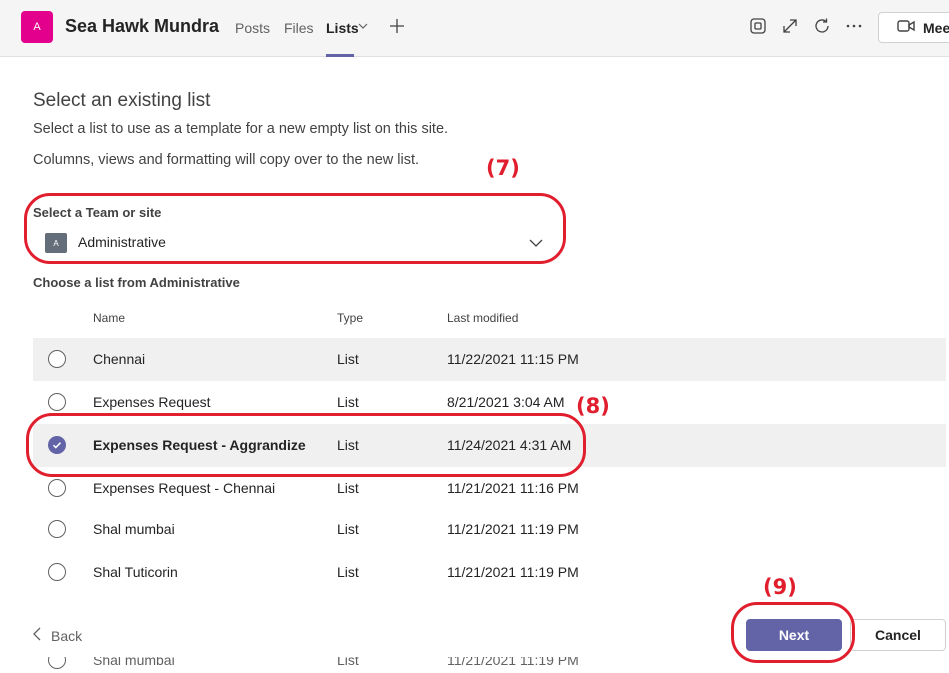 The height and width of the screenshot is (673, 949). I want to click on chevron-down-icon, so click(363, 26).